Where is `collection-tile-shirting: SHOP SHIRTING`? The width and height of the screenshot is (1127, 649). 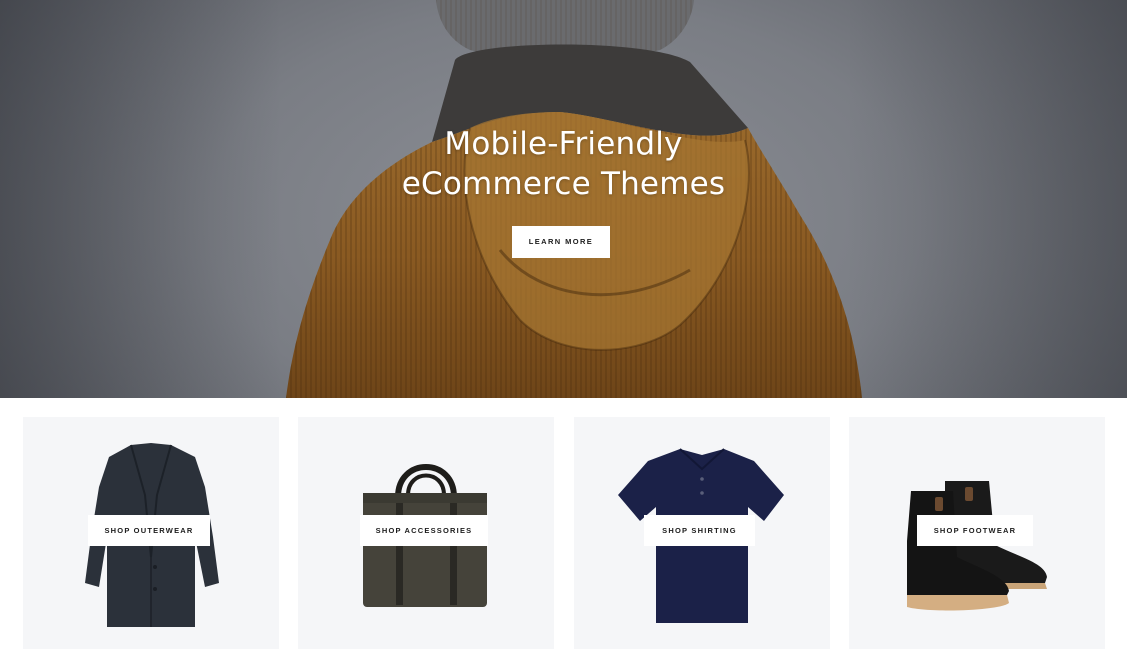
collection-tile-shirting: SHOP SHIRTING is located at coordinates (702, 533).